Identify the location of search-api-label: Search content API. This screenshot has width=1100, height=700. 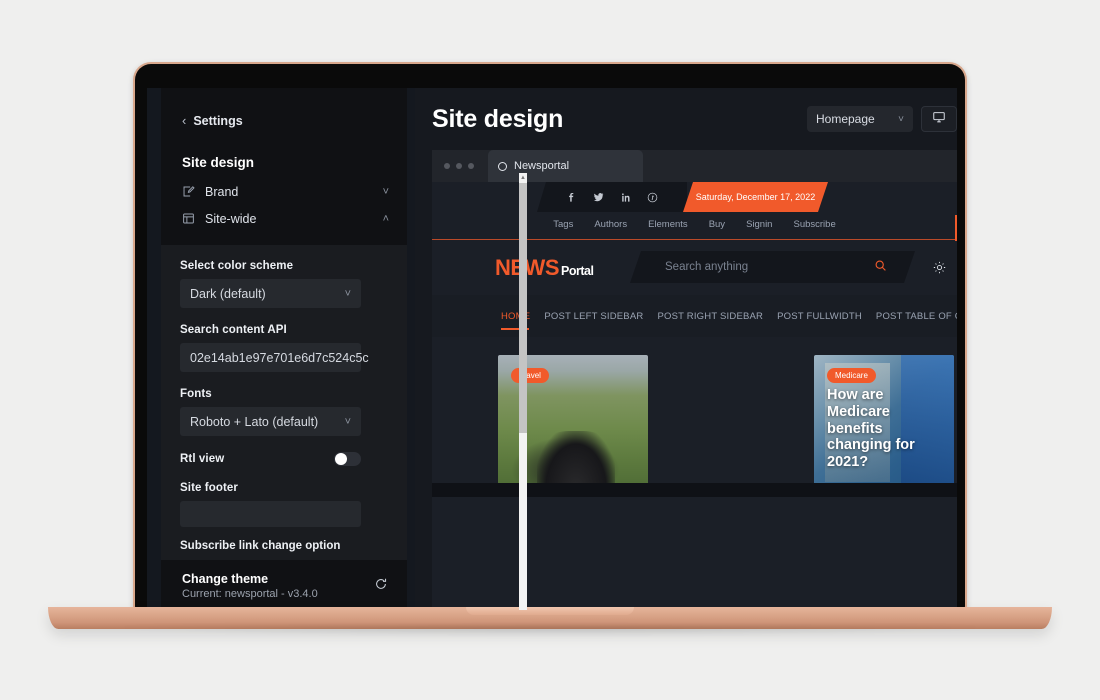
(233, 330).